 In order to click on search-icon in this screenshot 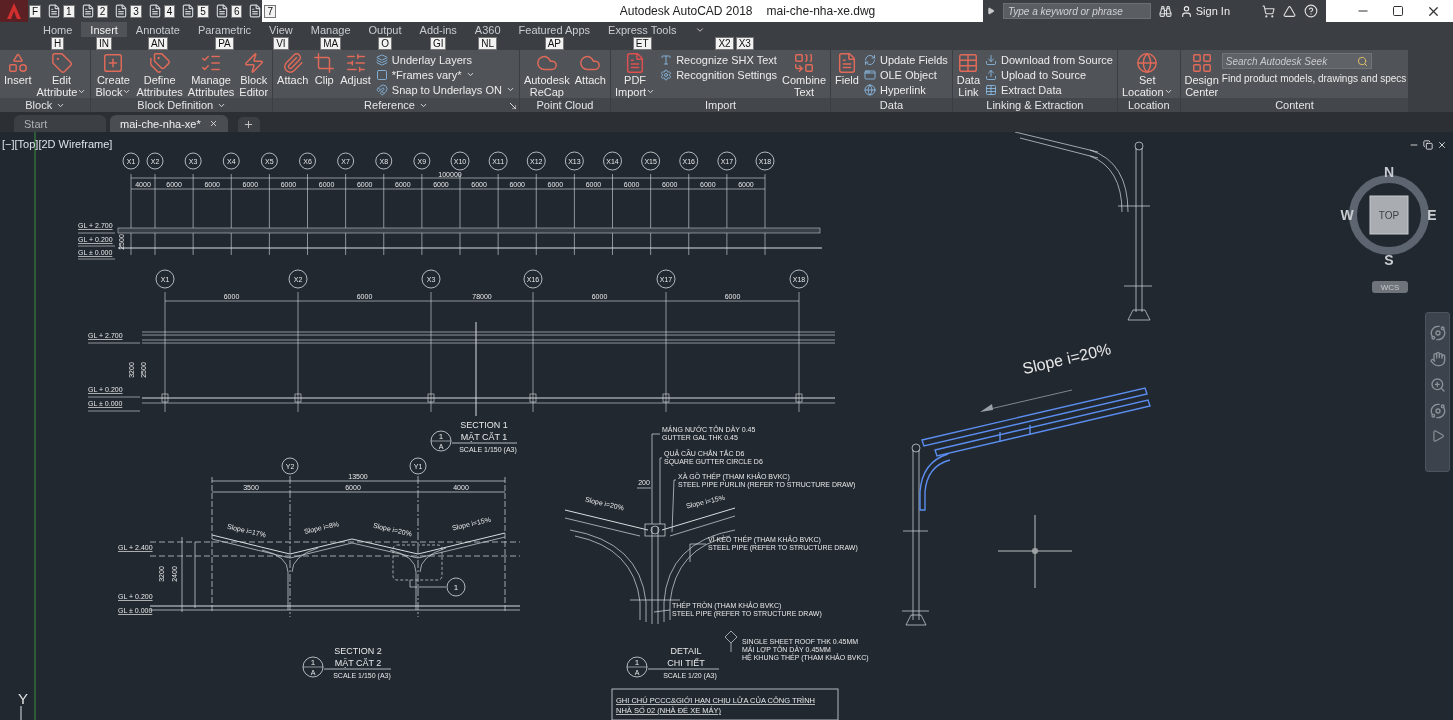, I will do `click(1362, 61)`.